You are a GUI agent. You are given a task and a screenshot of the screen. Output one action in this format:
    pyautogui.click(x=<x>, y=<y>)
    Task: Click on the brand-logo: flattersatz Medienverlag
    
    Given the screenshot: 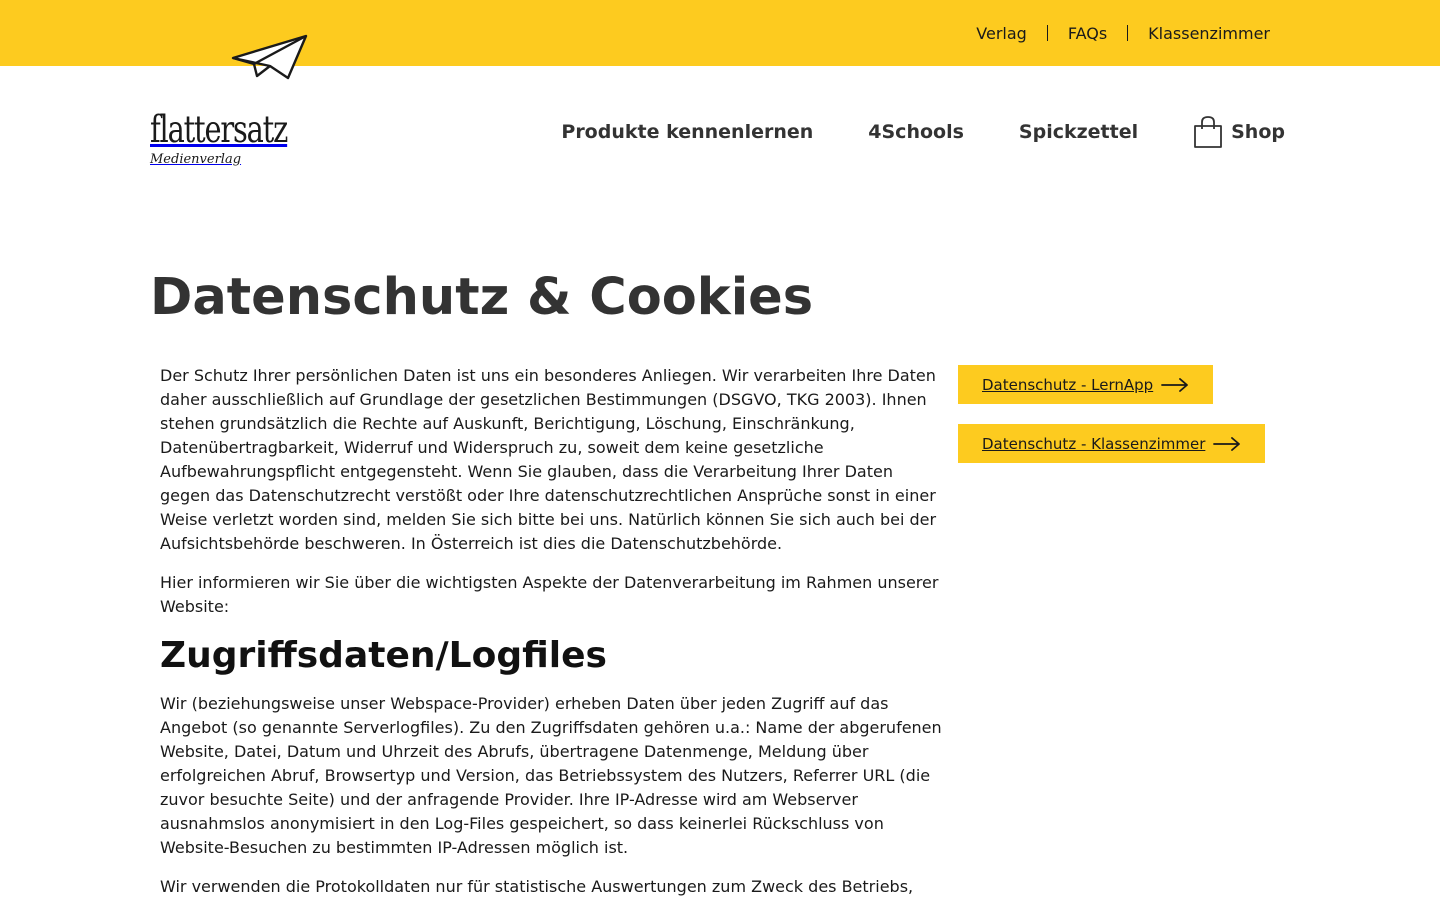 What is the action you would take?
    pyautogui.click(x=238, y=138)
    